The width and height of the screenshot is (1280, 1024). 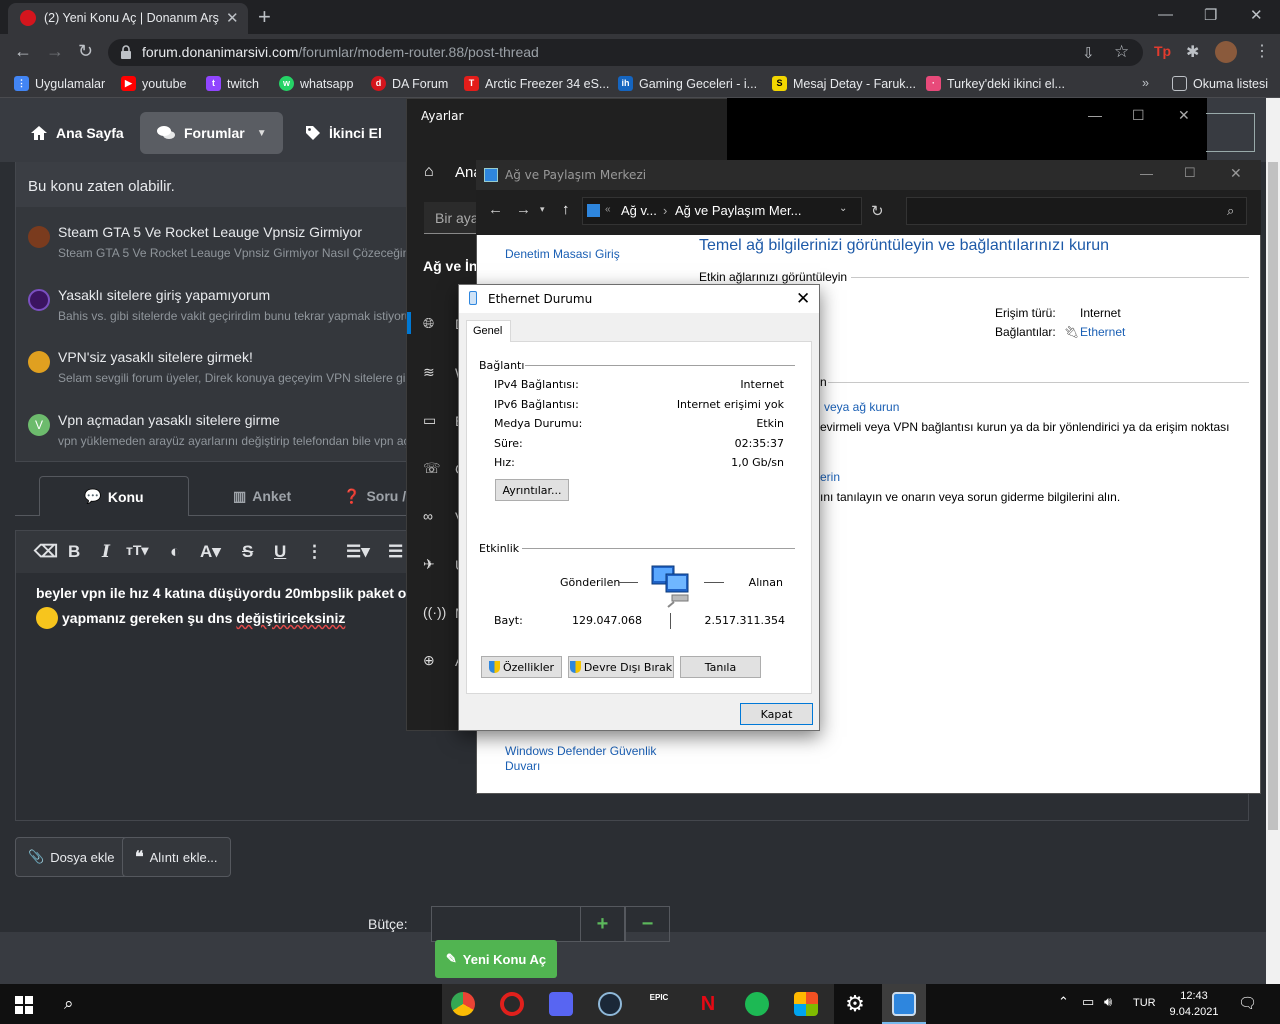 What do you see at coordinates (69, 1004) in the screenshot?
I see `search-icon: ⌕` at bounding box center [69, 1004].